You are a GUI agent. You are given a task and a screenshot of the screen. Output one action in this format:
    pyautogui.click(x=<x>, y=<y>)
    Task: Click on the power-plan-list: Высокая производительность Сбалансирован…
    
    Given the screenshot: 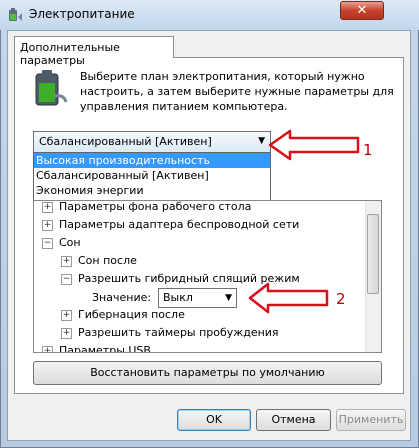 What is the action you would take?
    pyautogui.click(x=152, y=176)
    